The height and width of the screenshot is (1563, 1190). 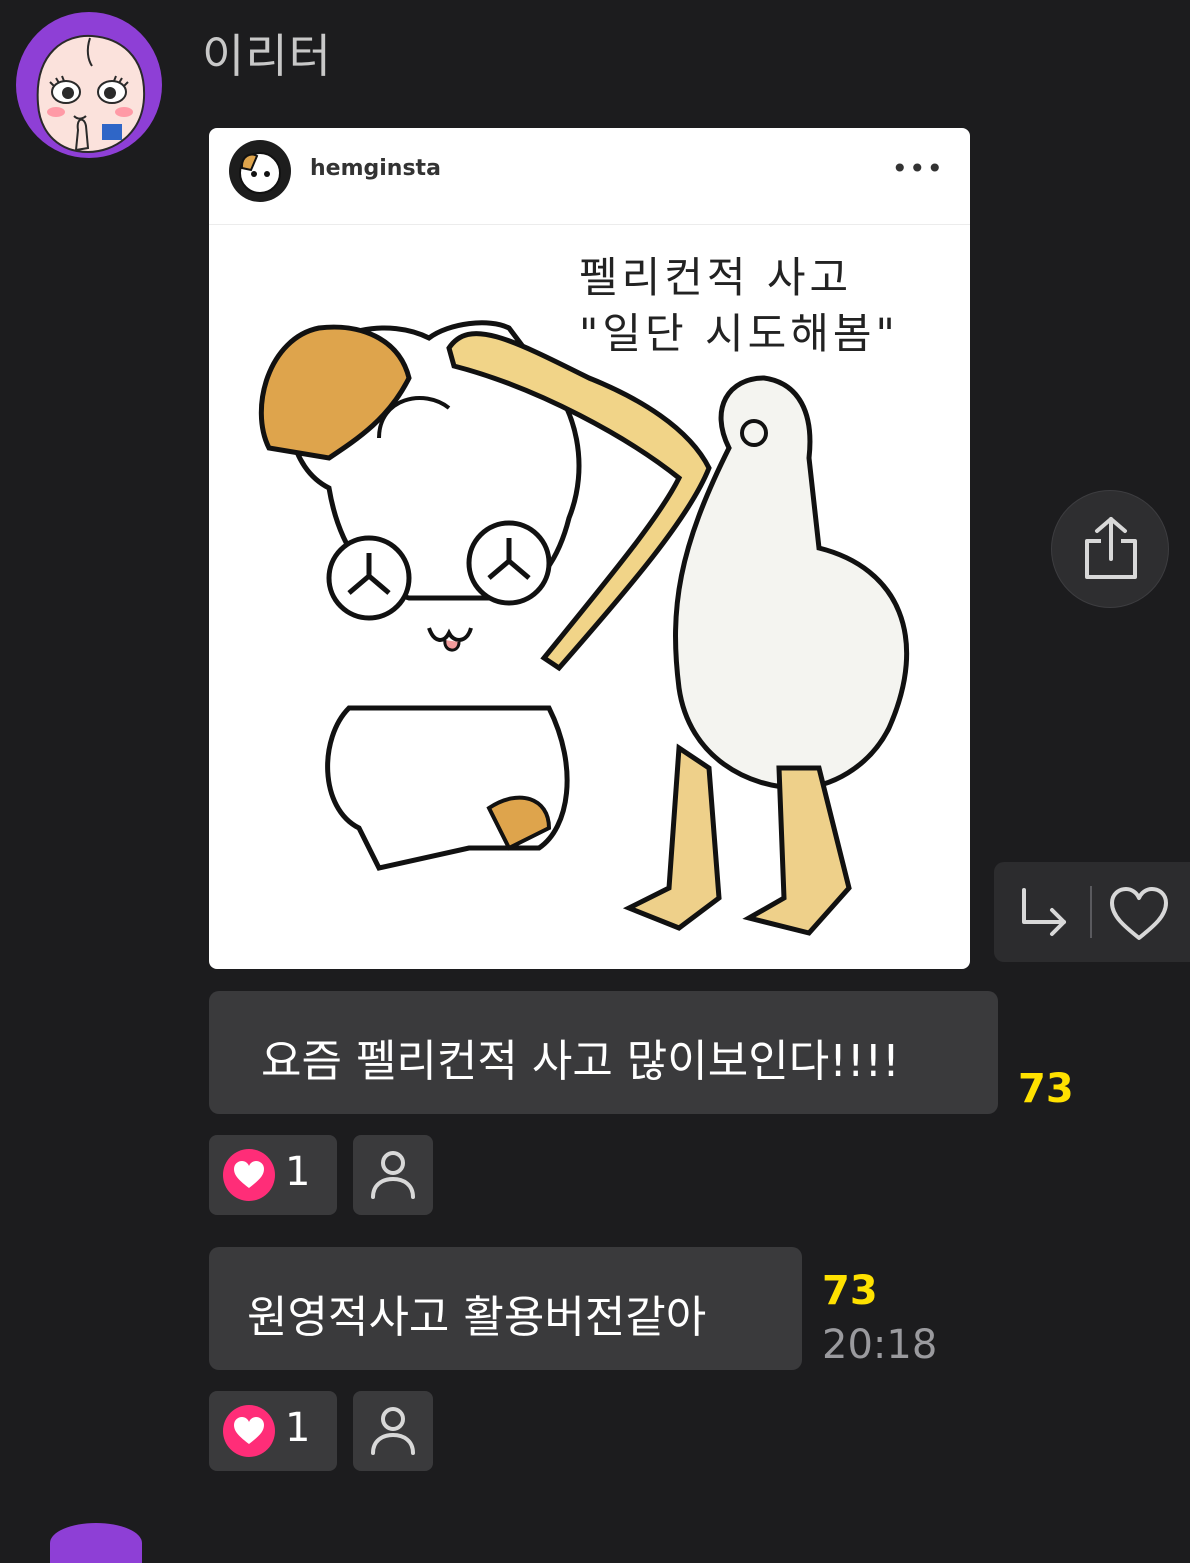 What do you see at coordinates (917, 168) in the screenshot?
I see `more-options-icon: •••` at bounding box center [917, 168].